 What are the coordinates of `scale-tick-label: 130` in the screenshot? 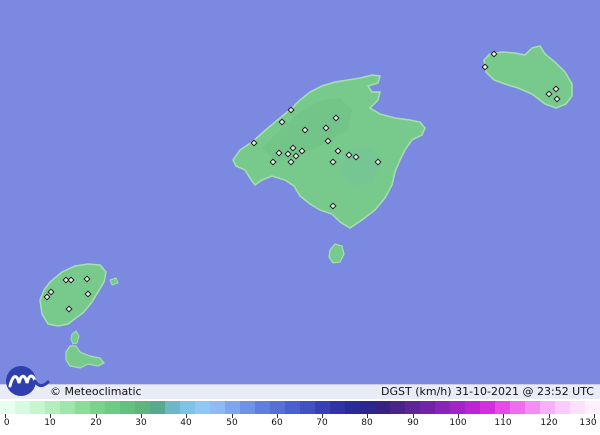 It's located at (588, 423).